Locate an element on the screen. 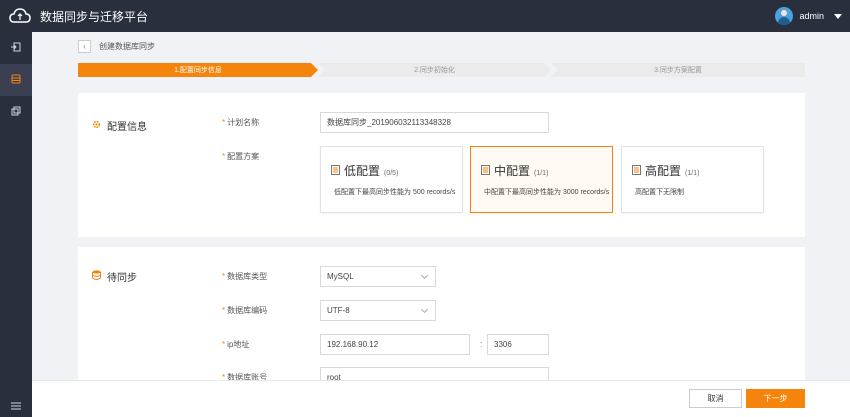 This screenshot has height=417, width=850. database-stack-icon is located at coordinates (96, 276).